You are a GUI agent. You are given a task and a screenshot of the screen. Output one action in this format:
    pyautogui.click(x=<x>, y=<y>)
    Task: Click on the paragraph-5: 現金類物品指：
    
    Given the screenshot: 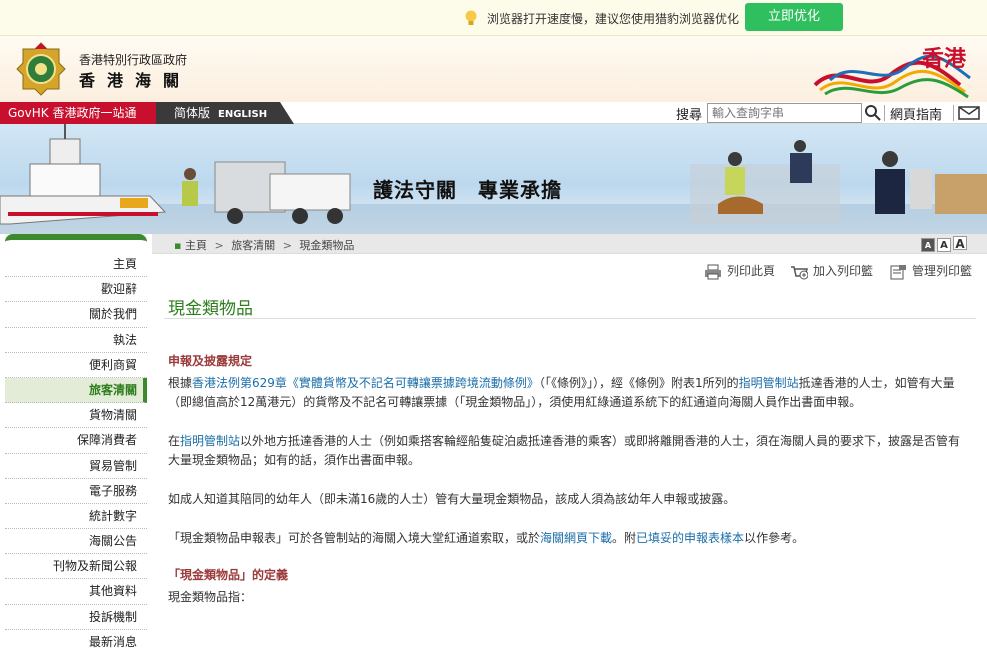 What is the action you would take?
    pyautogui.click(x=210, y=597)
    